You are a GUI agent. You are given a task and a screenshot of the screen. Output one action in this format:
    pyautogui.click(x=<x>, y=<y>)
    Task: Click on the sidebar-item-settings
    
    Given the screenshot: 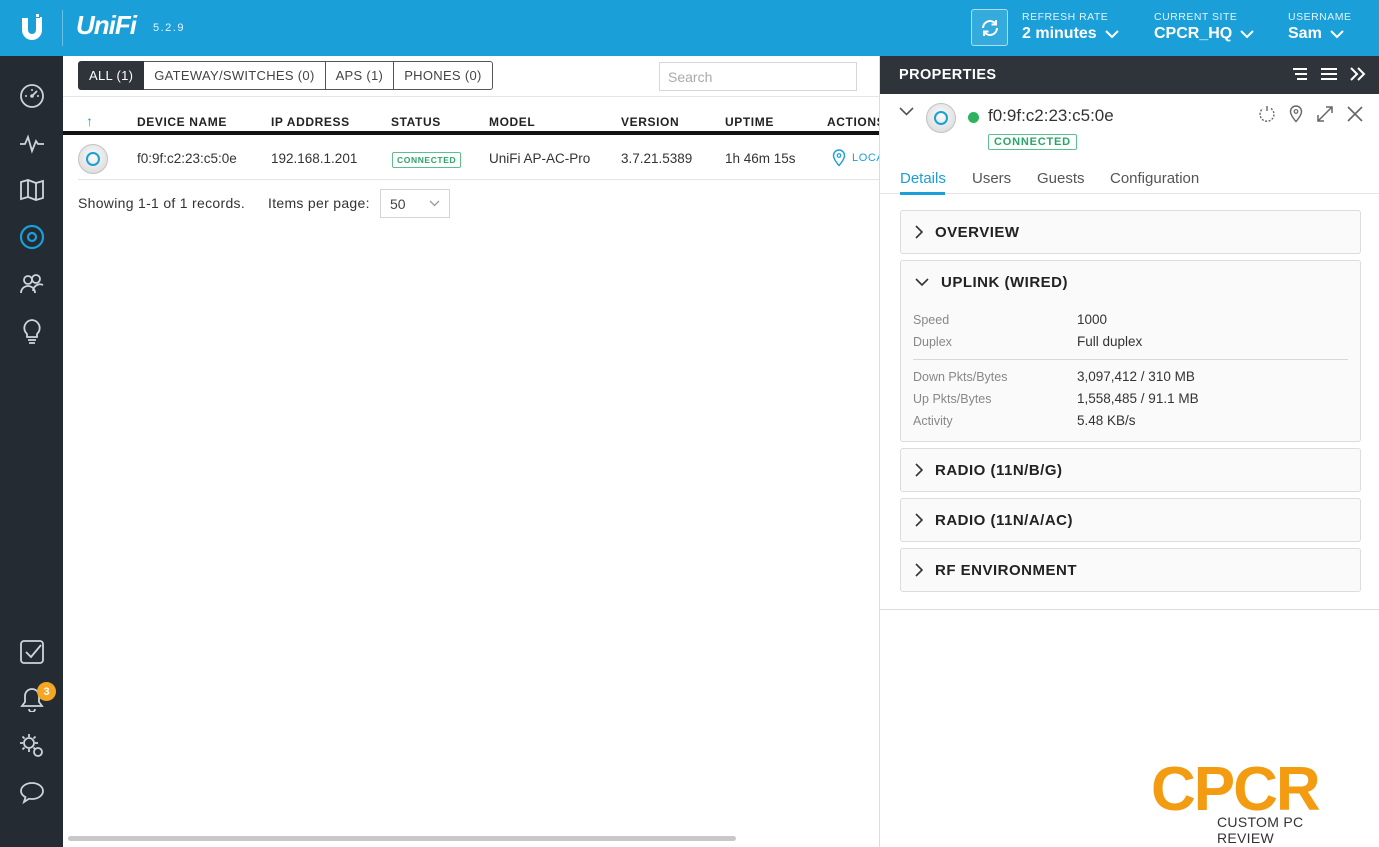 What is the action you would take?
    pyautogui.click(x=32, y=746)
    